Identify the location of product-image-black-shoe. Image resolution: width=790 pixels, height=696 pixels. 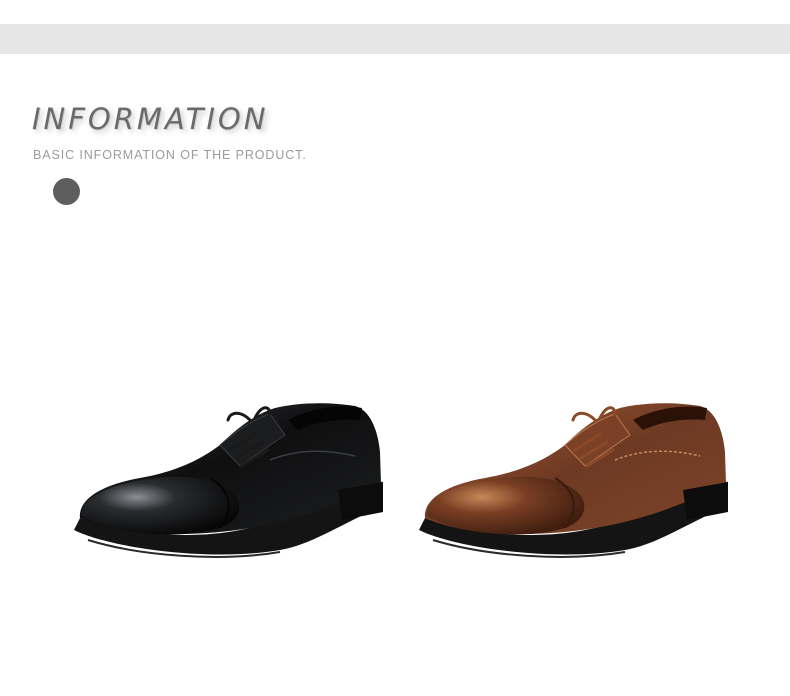
(230, 485).